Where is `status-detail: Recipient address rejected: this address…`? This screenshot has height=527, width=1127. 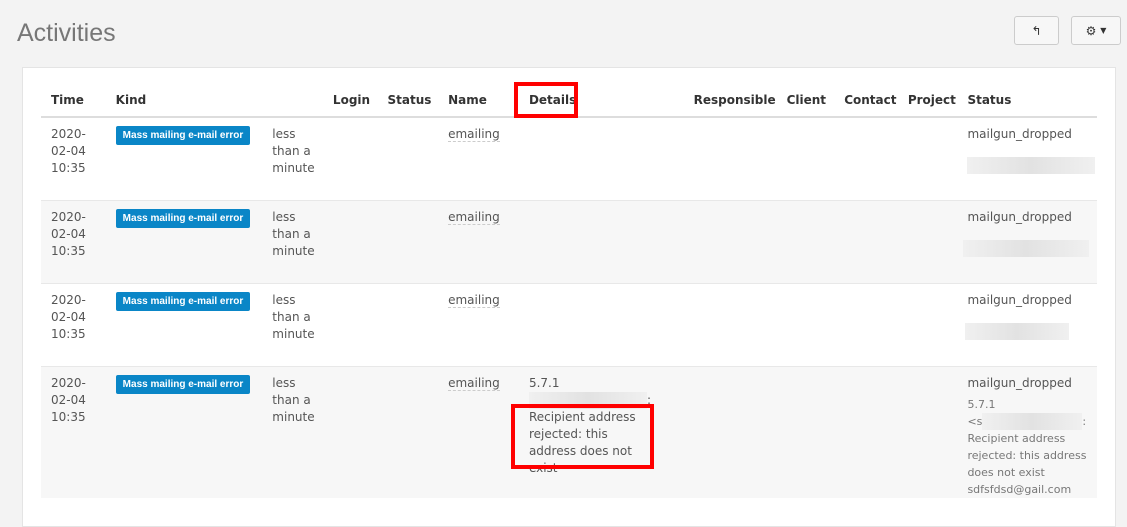
status-detail: Recipient address rejected: this address… is located at coordinates (1027, 455).